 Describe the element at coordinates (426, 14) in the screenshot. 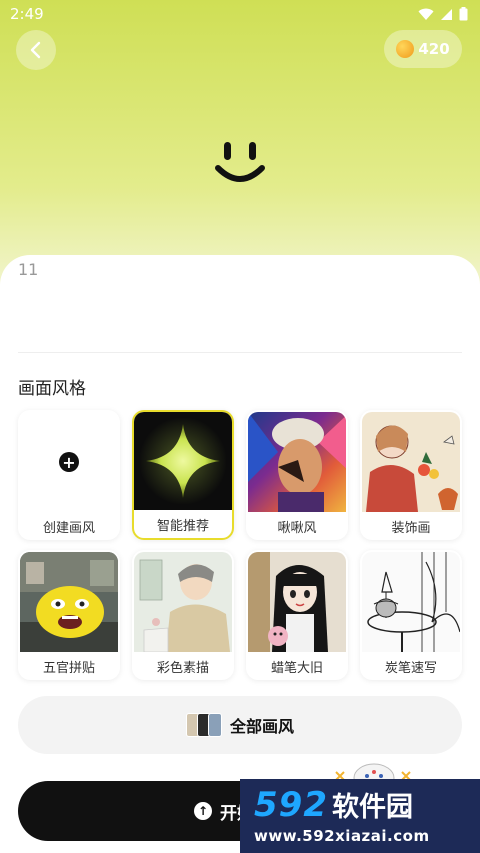

I see `wifi-icon` at that location.